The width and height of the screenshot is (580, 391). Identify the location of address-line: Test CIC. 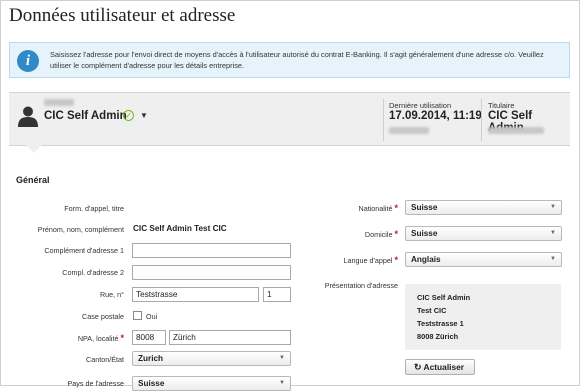
(432, 310).